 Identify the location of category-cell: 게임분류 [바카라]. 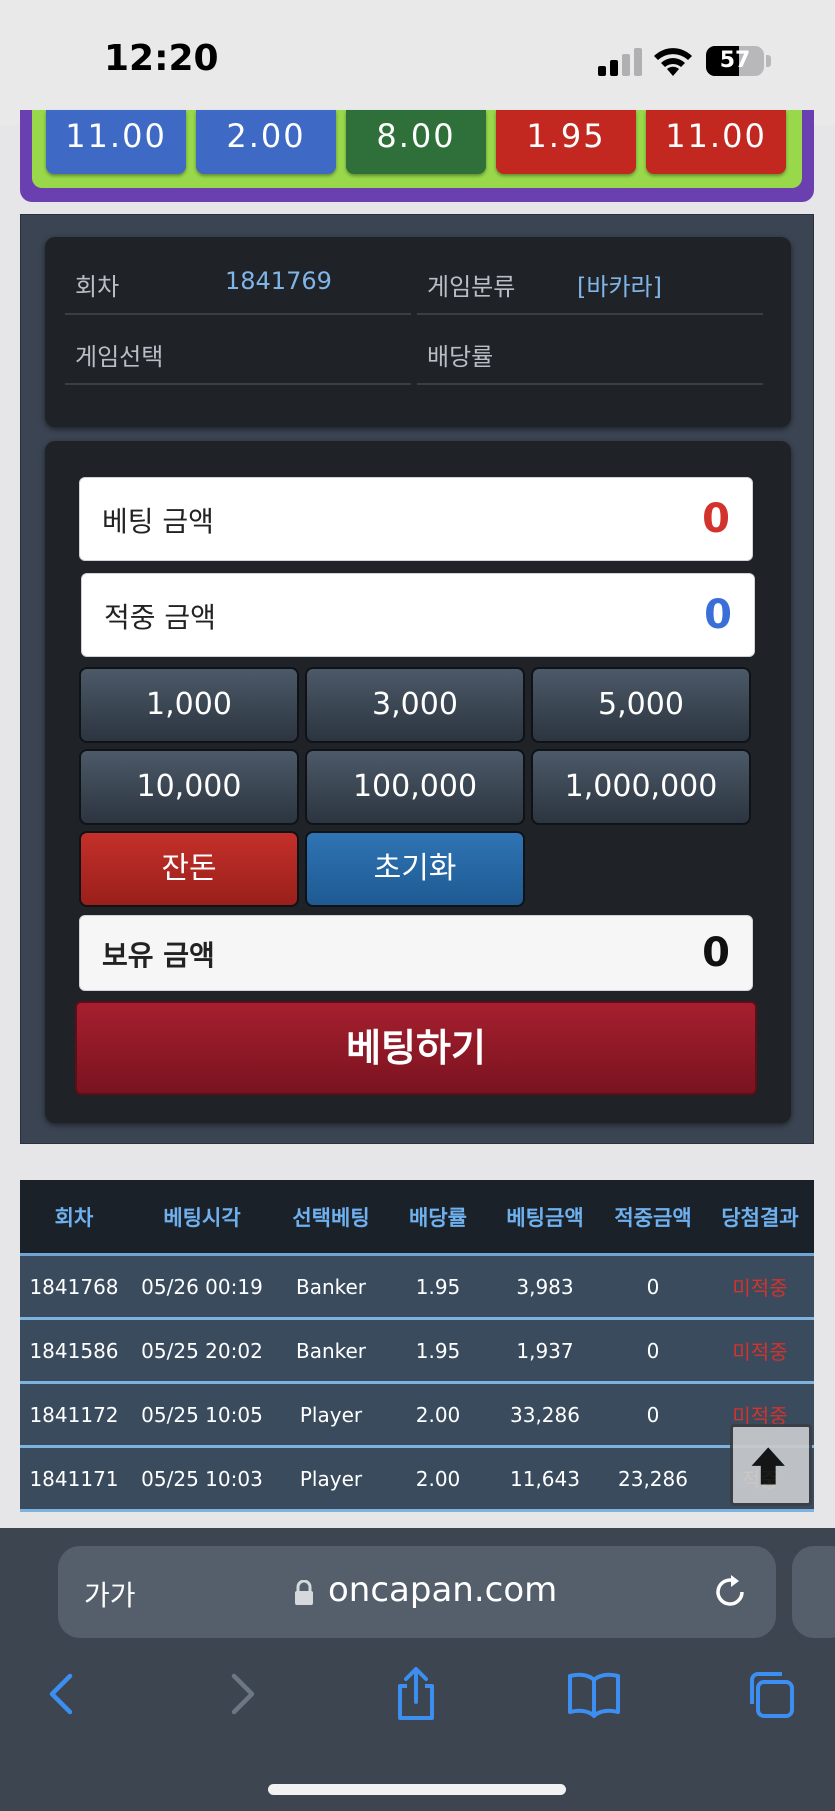
(590, 281).